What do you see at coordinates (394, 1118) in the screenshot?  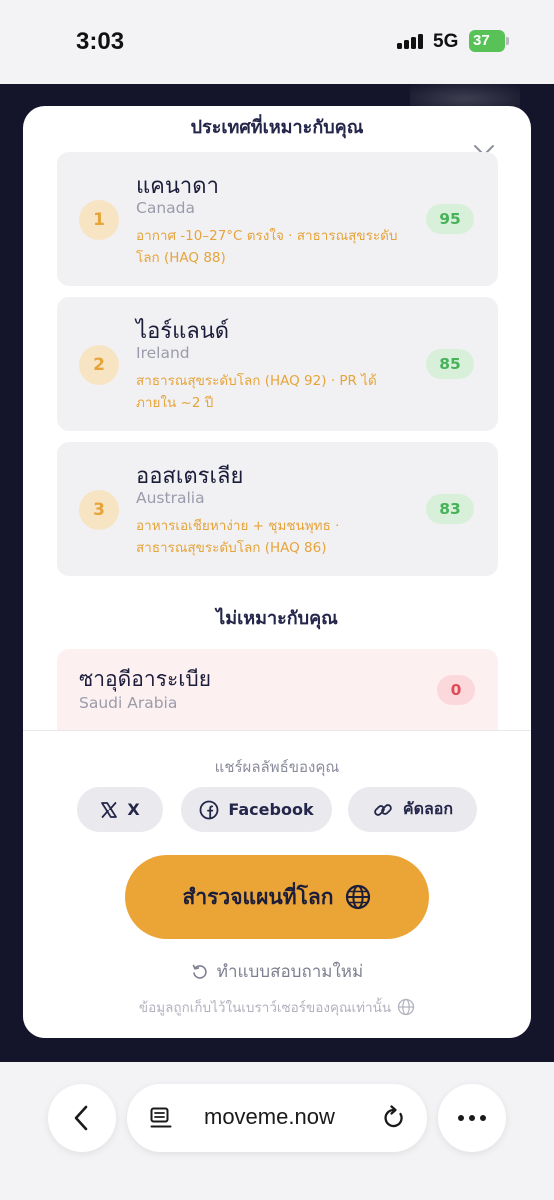 I see `reload-icon` at bounding box center [394, 1118].